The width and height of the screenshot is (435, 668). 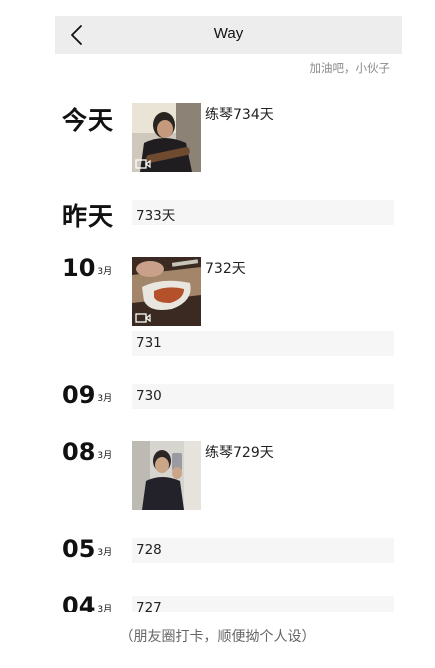 What do you see at coordinates (79, 268) in the screenshot?
I see `day-number: 10` at bounding box center [79, 268].